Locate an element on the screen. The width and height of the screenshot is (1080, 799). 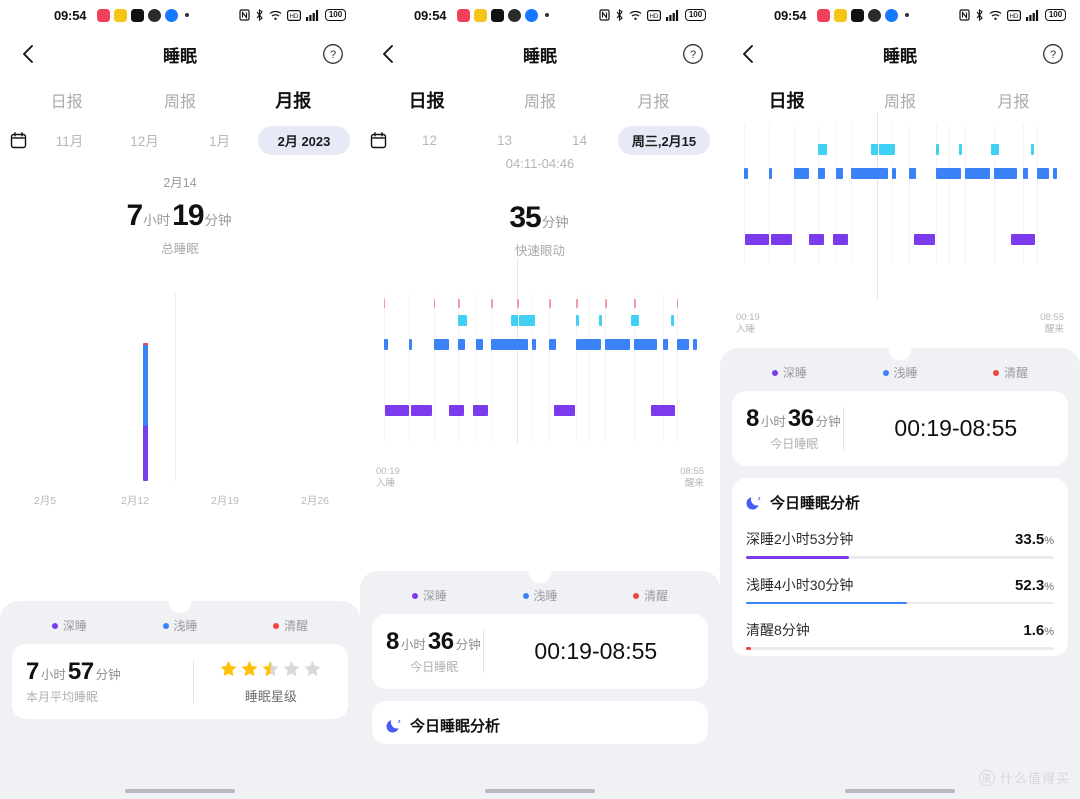
sleep-start-block: 00:19 入睡 is located at coordinates (388, 478).